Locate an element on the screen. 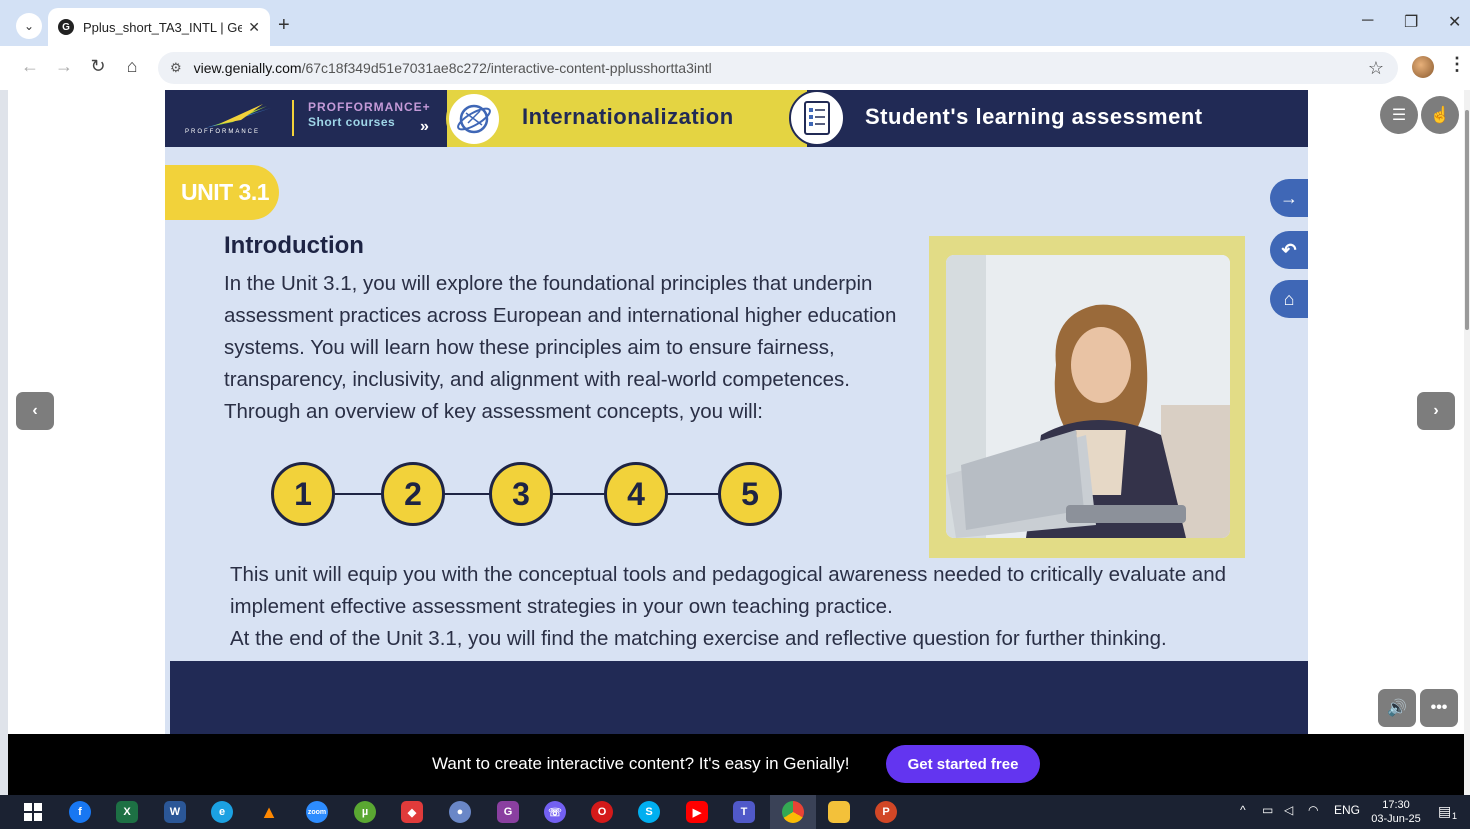 This screenshot has width=1470, height=829. step-2-button: 2 is located at coordinates (413, 494).